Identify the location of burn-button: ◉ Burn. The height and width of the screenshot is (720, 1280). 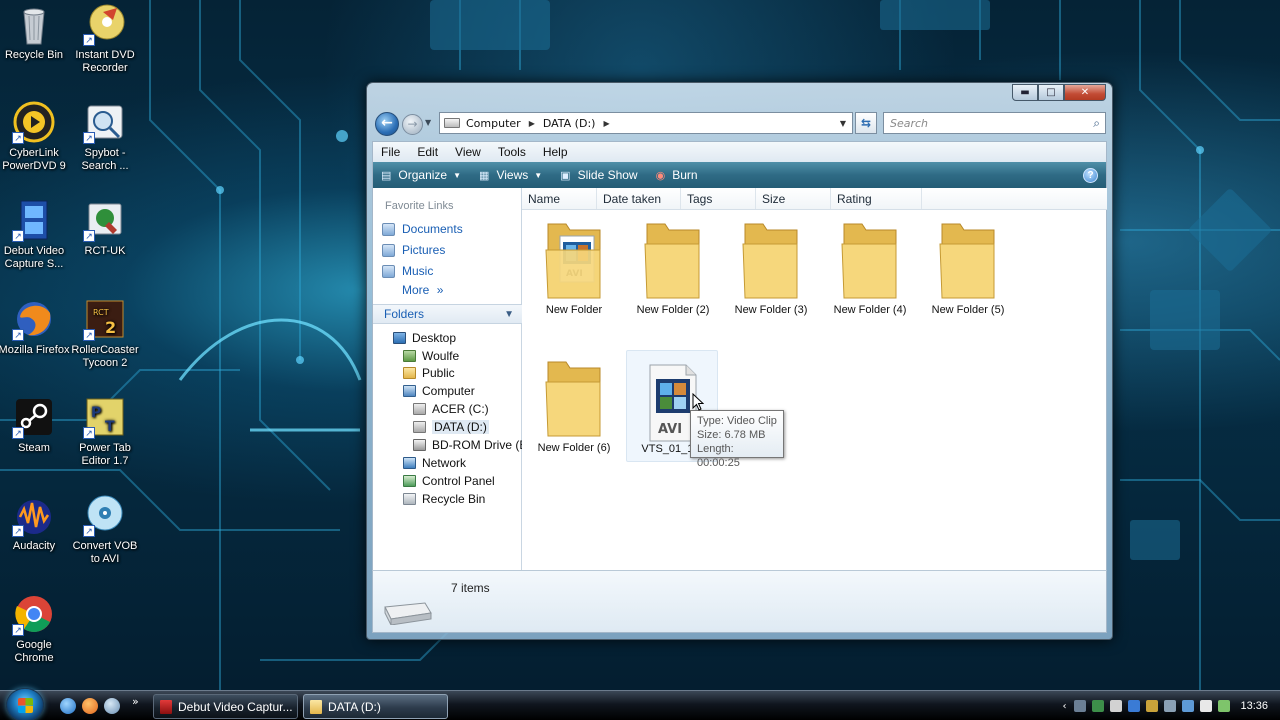
(677, 175).